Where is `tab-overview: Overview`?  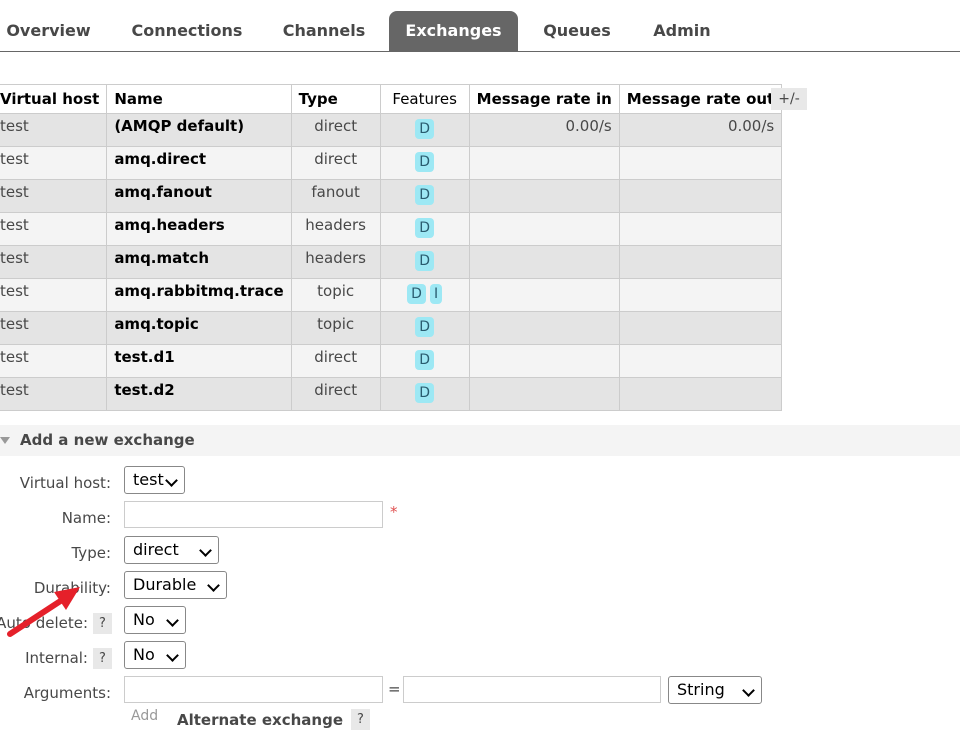 tab-overview: Overview is located at coordinates (48, 31).